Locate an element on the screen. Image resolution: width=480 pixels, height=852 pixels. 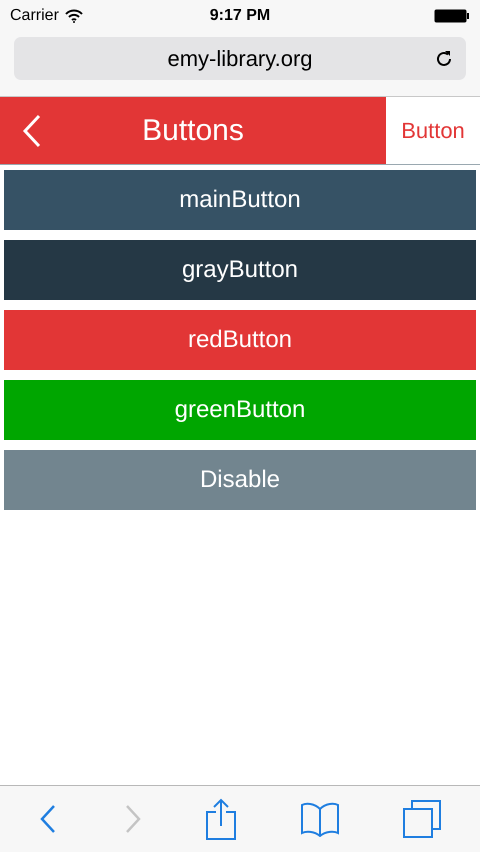
battery-icon is located at coordinates (452, 16).